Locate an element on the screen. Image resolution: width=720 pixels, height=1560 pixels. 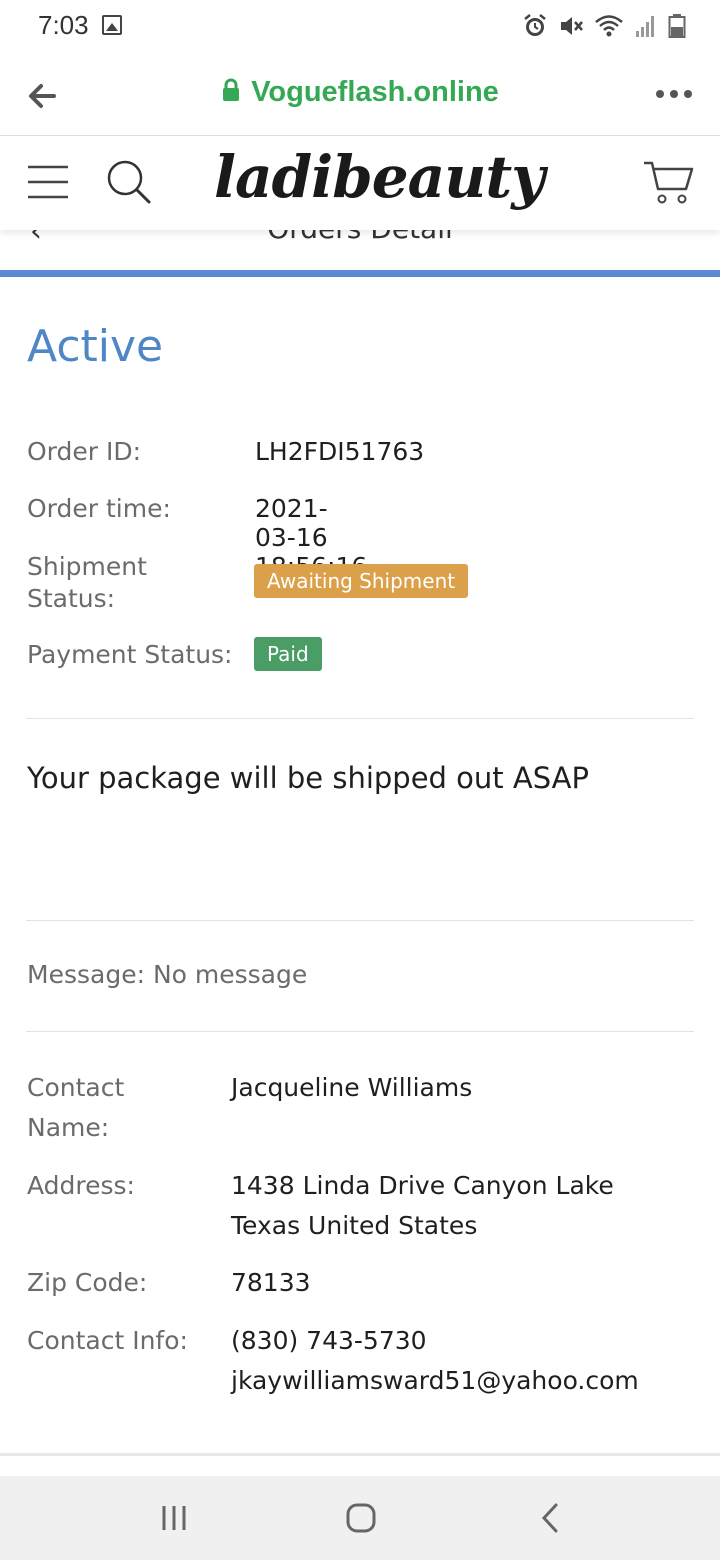
status-icons is located at coordinates (604, 26).